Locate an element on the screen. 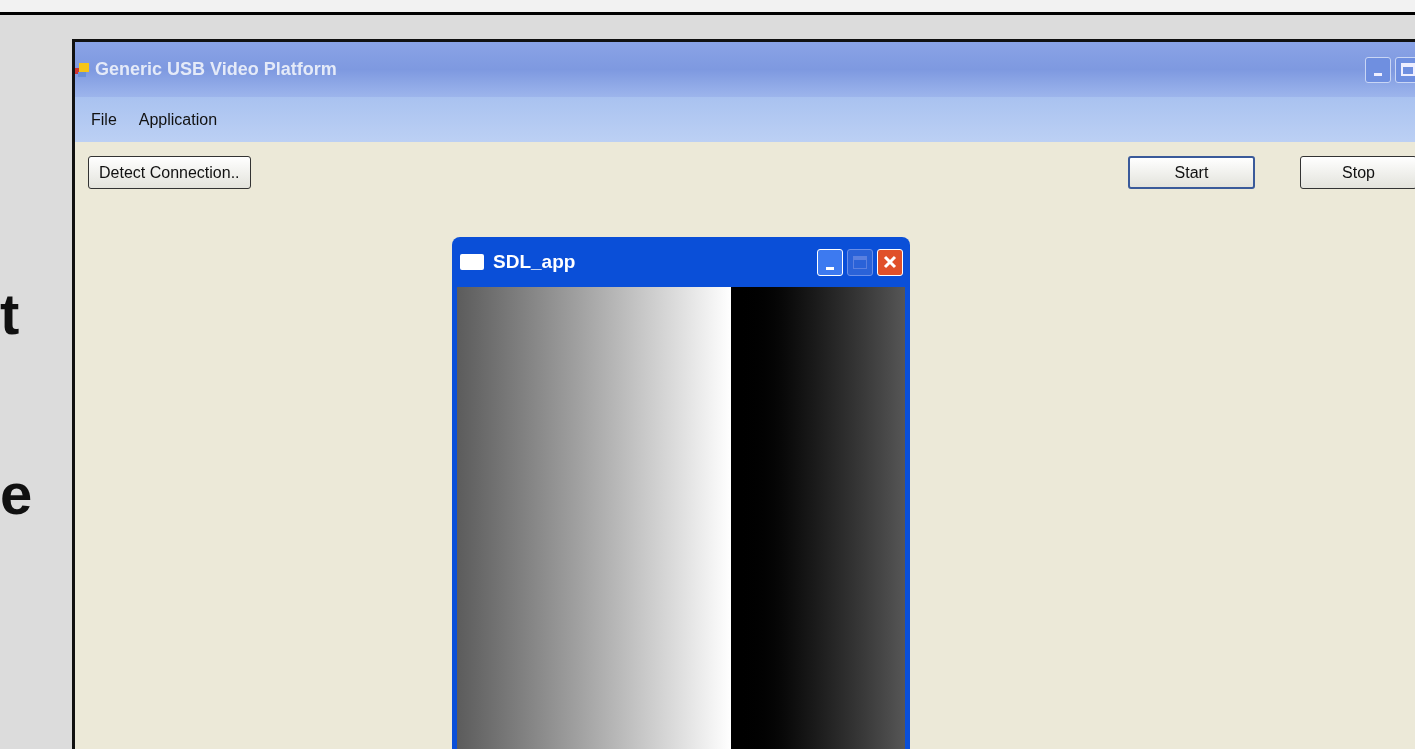 This screenshot has width=1415, height=749. close-icon is located at coordinates (890, 262).